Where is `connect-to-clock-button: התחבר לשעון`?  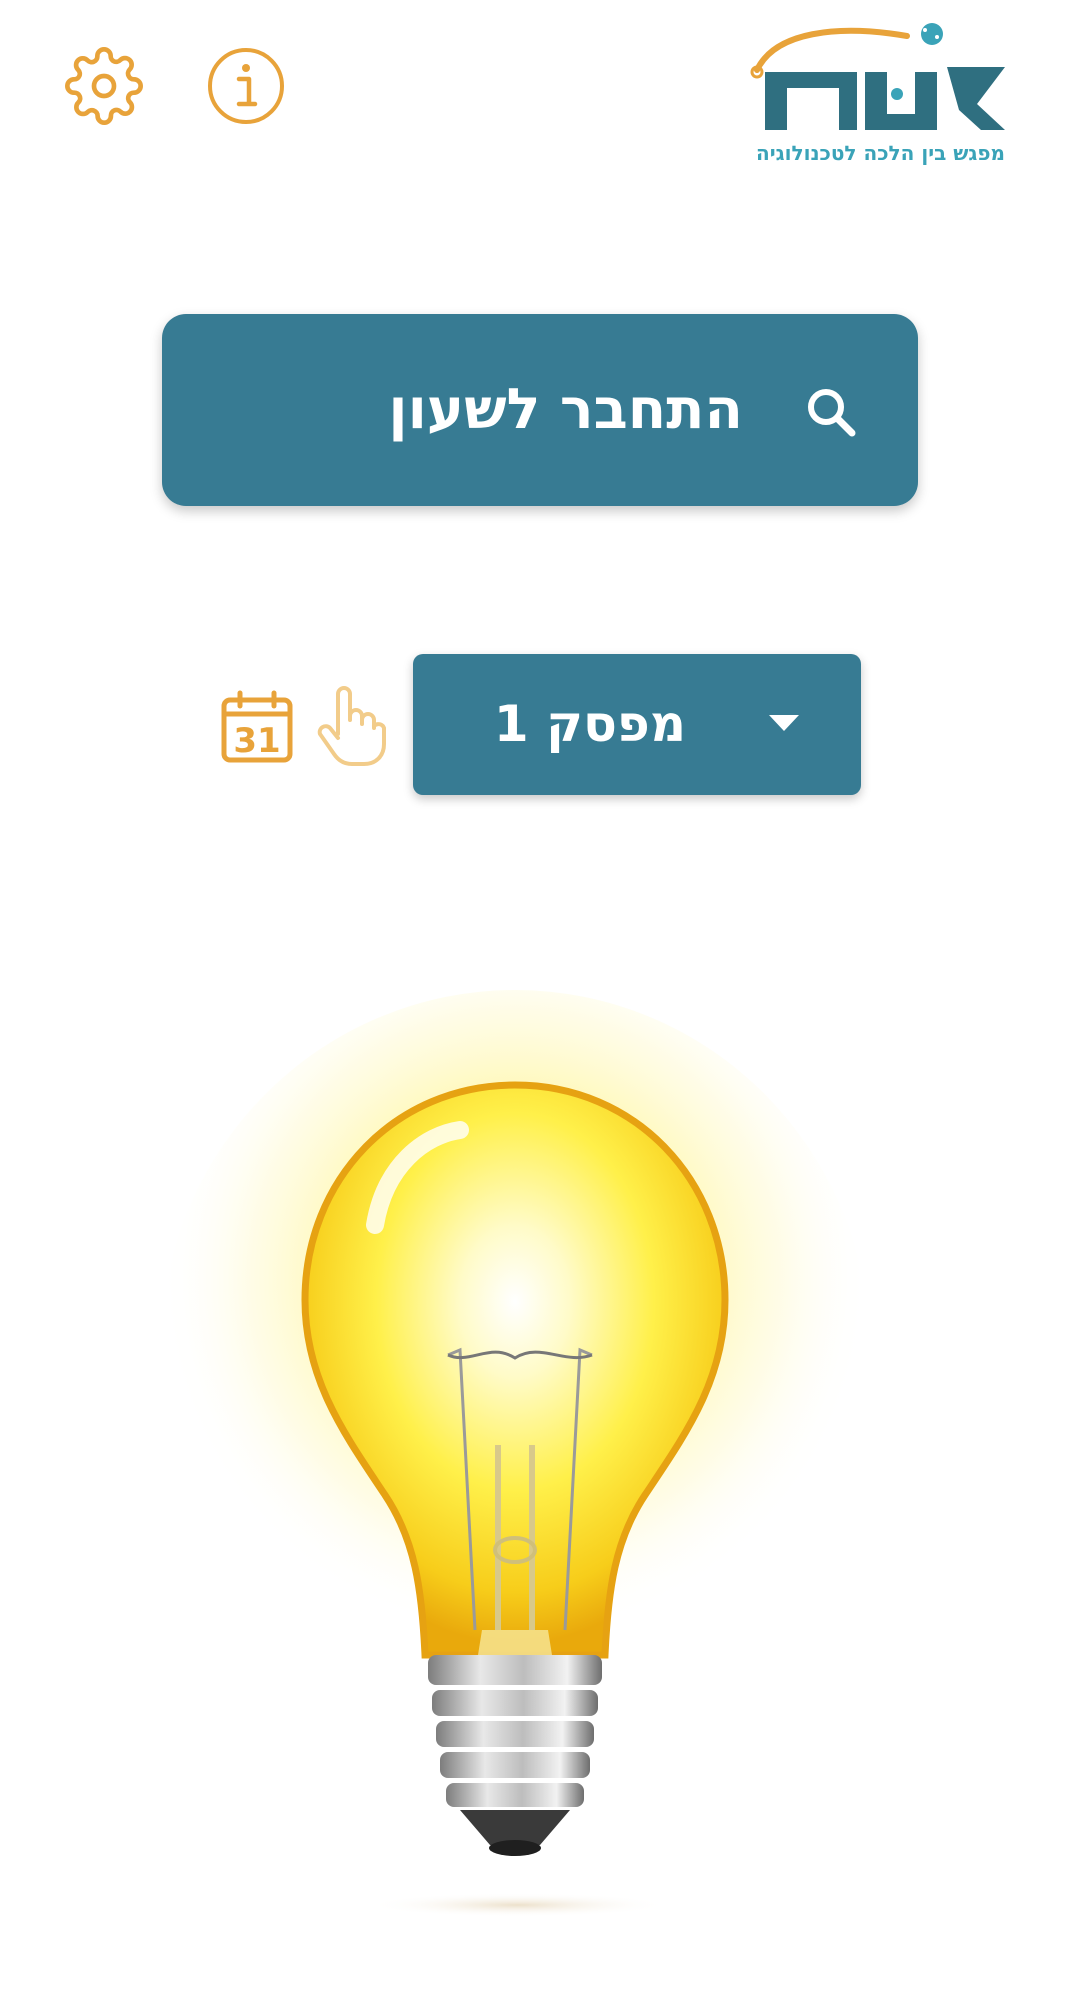 connect-to-clock-button: התחבר לשעון is located at coordinates (540, 410).